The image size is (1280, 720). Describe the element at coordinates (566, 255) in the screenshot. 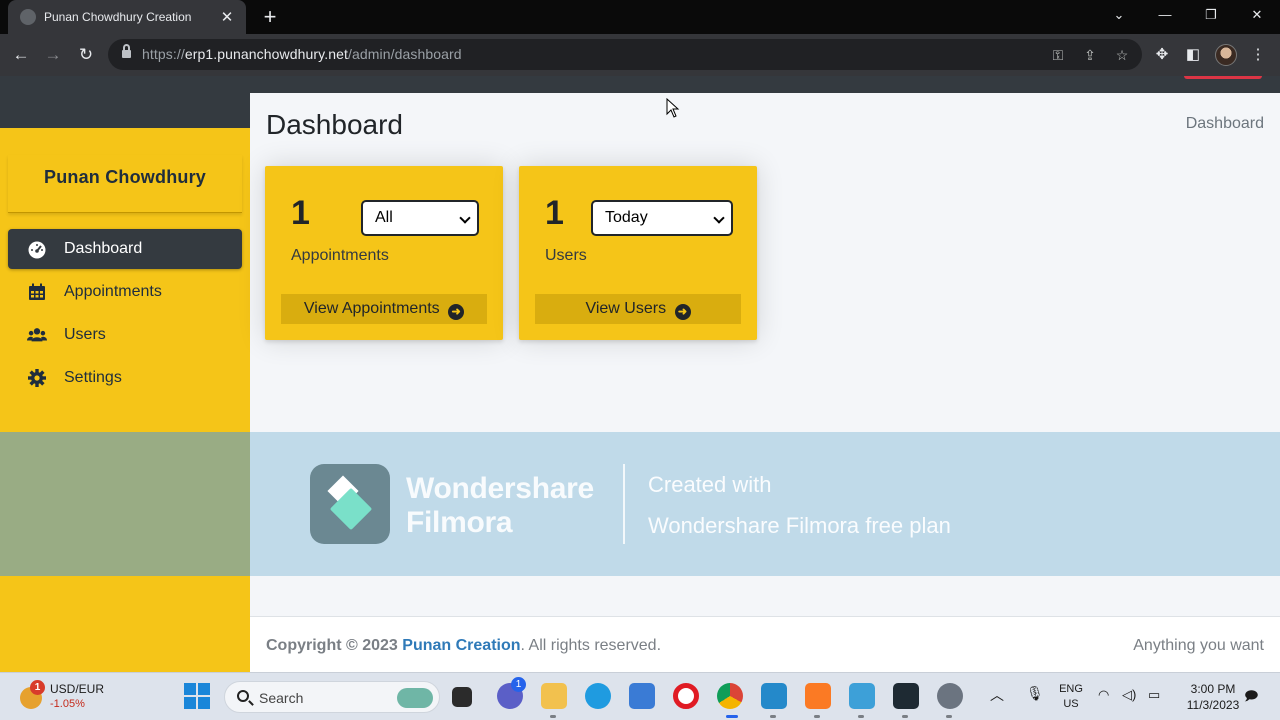

I see `users-label: Users` at that location.